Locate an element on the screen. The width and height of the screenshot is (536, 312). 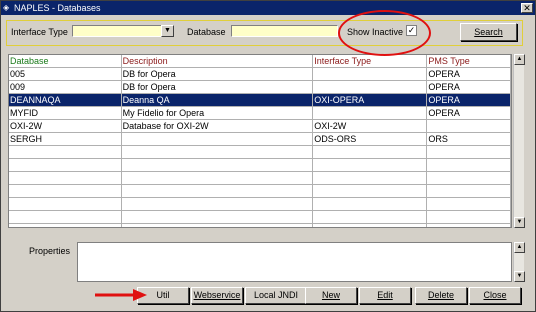
edit-button-label: Edit is located at coordinates (385, 295).